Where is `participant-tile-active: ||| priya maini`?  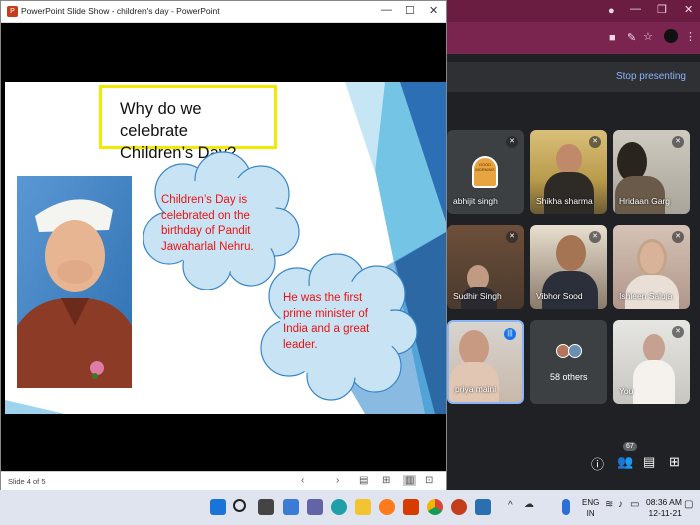 participant-tile-active: ||| priya maini is located at coordinates (485, 362).